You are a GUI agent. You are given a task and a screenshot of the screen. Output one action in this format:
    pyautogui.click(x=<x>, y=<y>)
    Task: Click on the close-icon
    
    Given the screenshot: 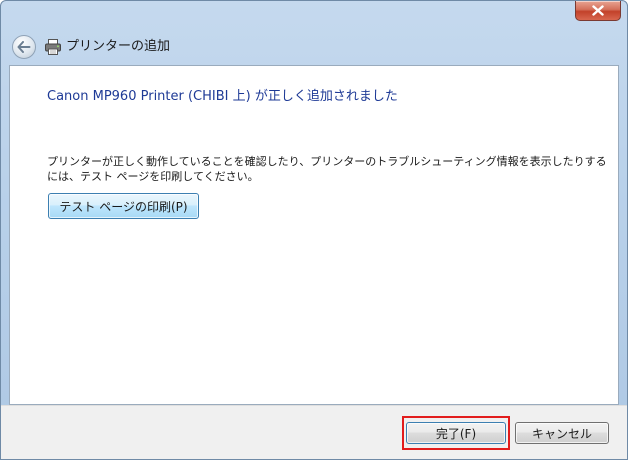 What is the action you would take?
    pyautogui.click(x=598, y=10)
    